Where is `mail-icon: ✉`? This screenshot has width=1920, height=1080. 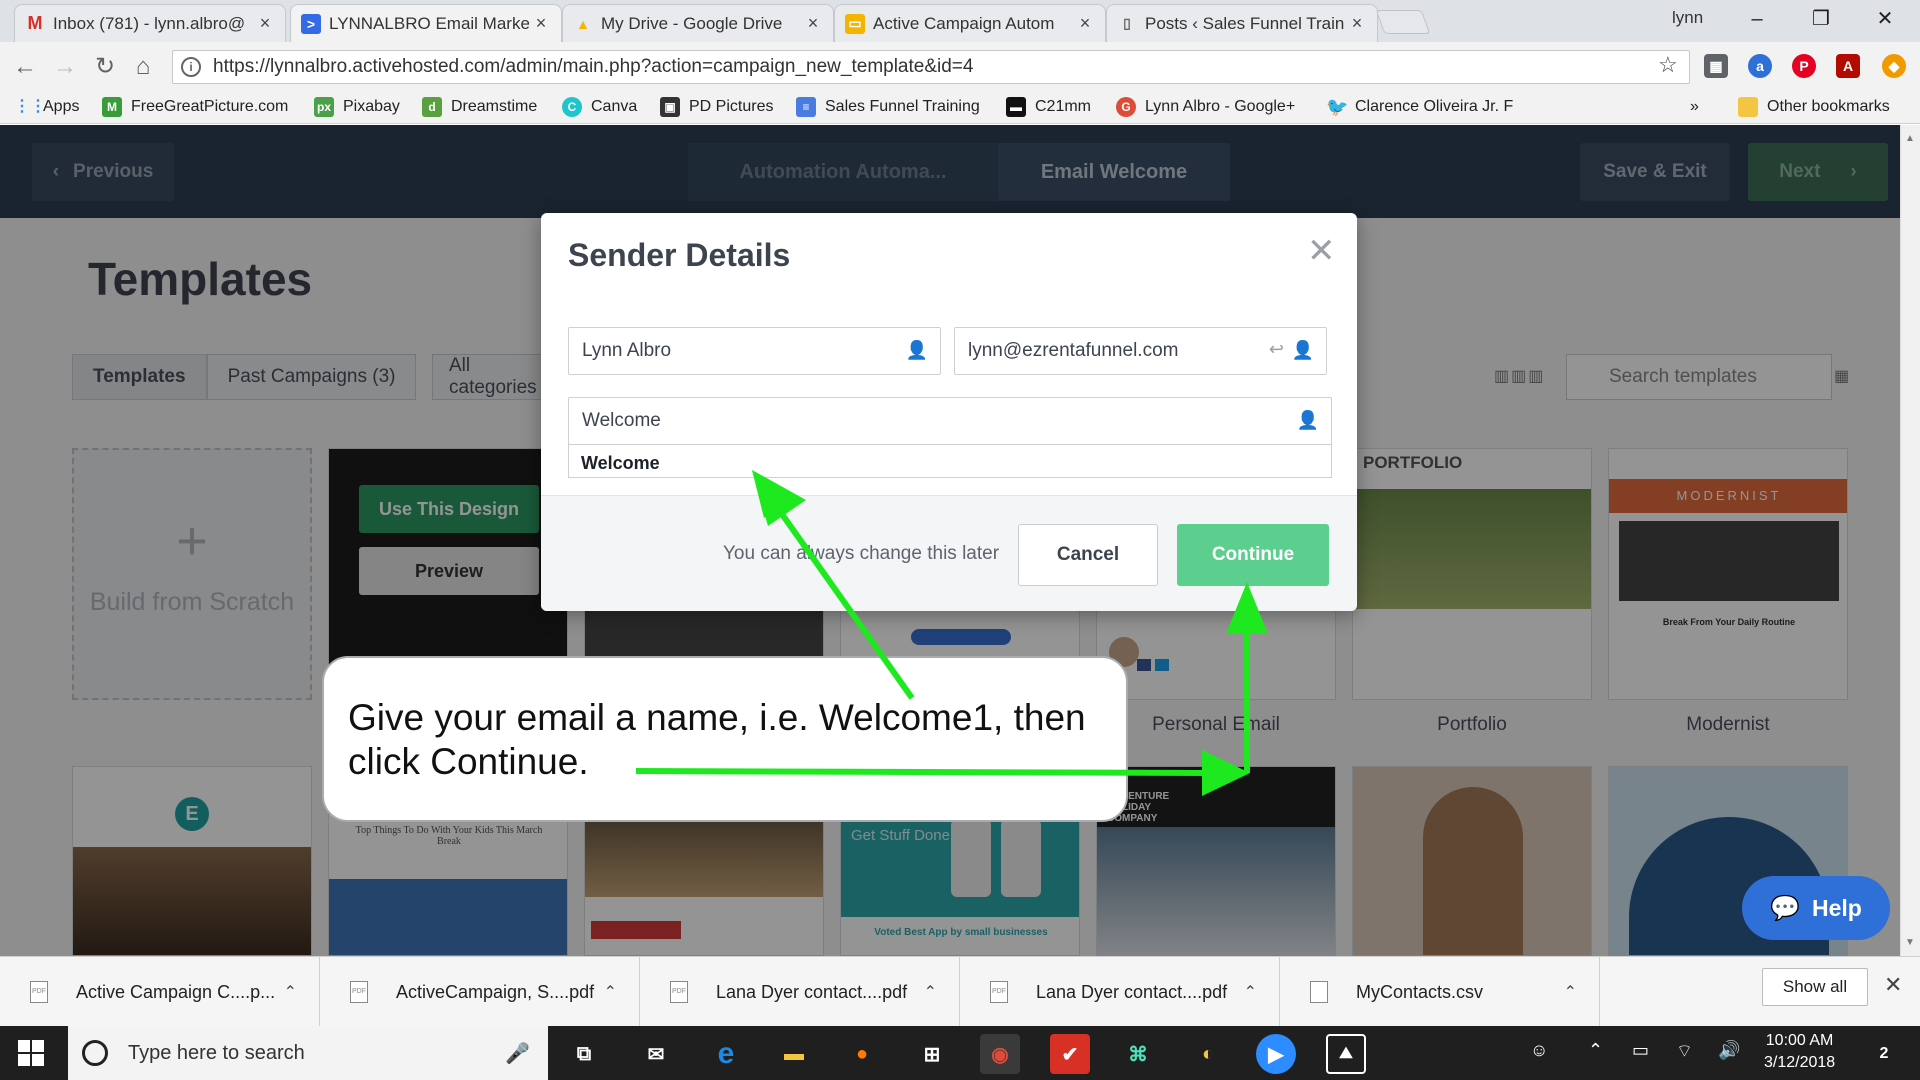
mail-icon: ✉ is located at coordinates (656, 1054).